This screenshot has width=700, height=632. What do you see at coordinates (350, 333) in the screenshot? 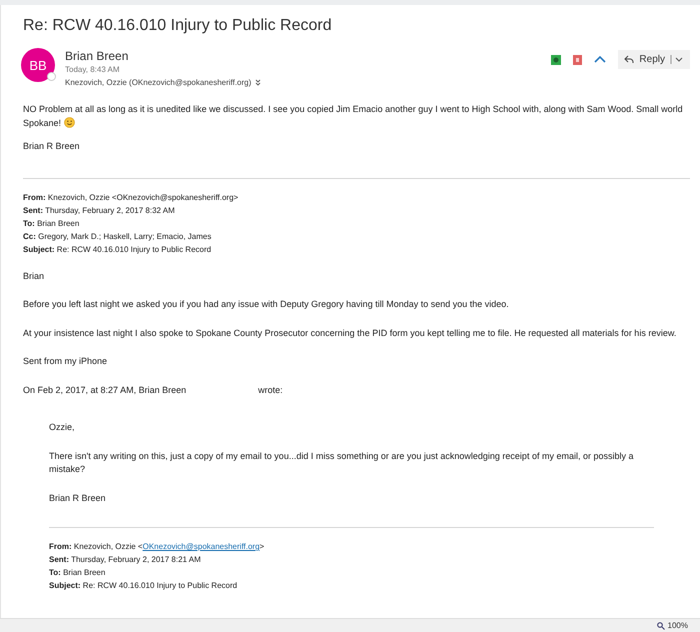
I see `message-paragraph: At your insistence last night I also spoke to Spokane County Prosecutor concerning the PID form you kept telling me to file. He requested all materials for his review.` at bounding box center [350, 333].